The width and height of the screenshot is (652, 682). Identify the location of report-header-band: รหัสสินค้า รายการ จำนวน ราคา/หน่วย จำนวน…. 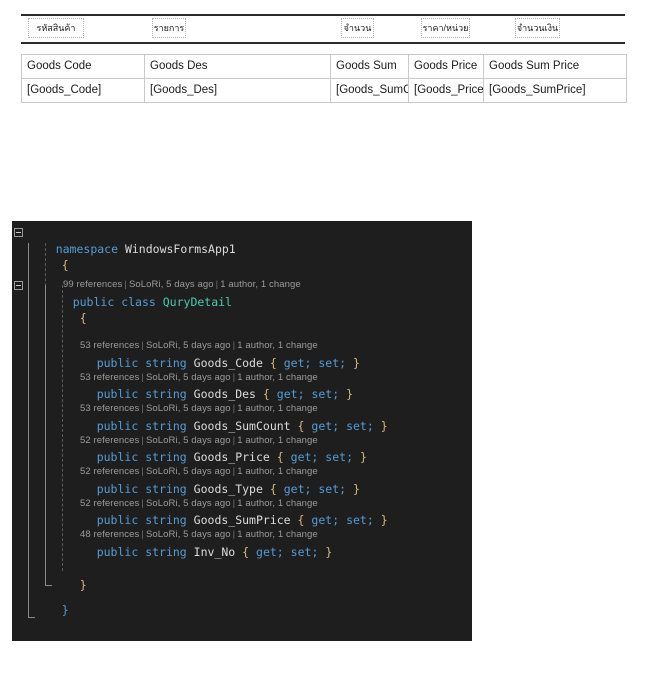
(323, 29).